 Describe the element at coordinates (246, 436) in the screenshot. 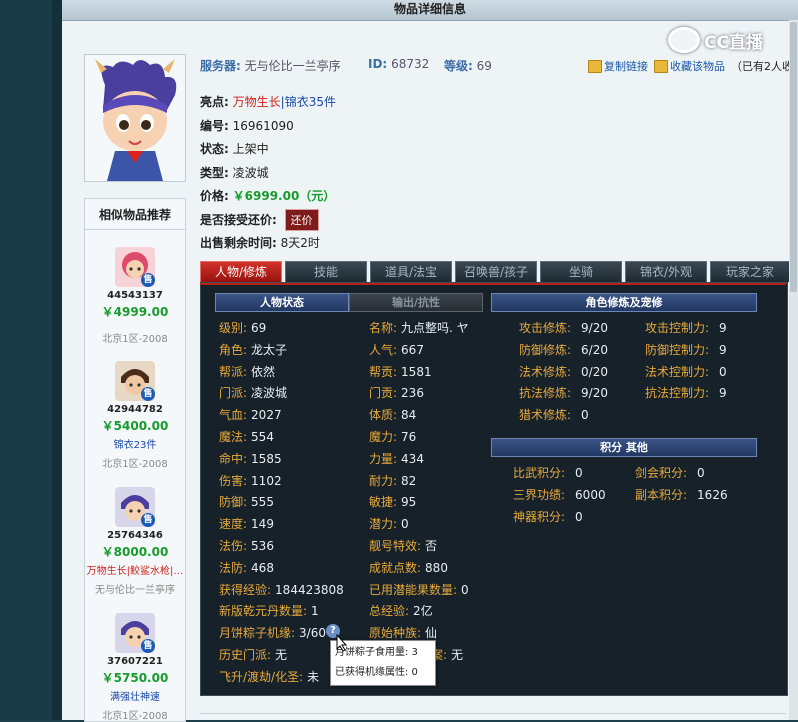

I see `stat-row: 魔法: 554` at that location.